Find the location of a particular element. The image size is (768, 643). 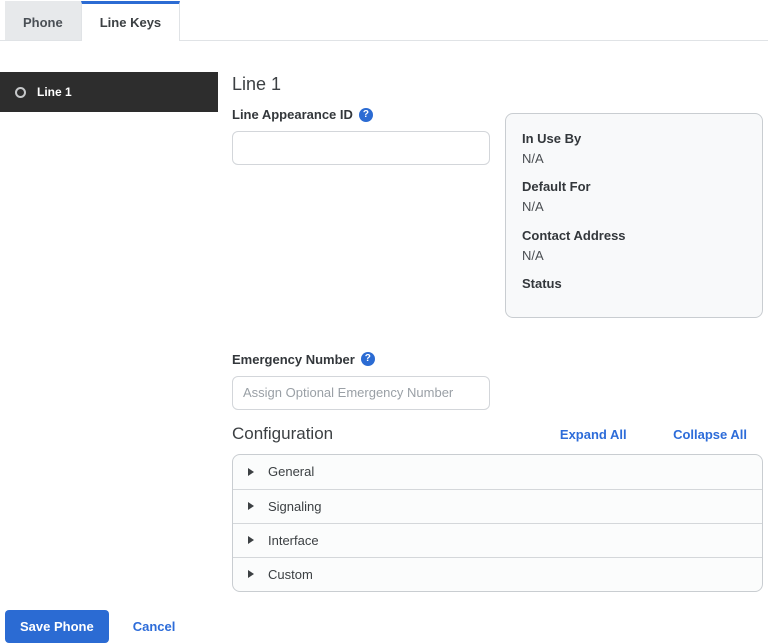

emergency-number-input is located at coordinates (361, 392).